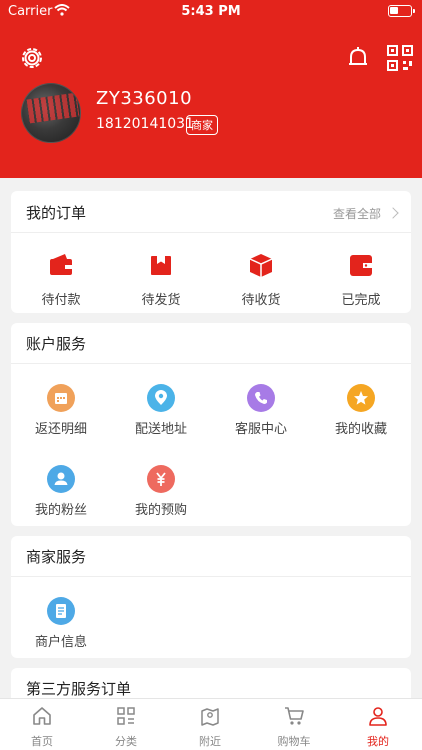 The image size is (422, 750). Describe the element at coordinates (400, 58) in the screenshot. I see `qr-code-icon` at that location.